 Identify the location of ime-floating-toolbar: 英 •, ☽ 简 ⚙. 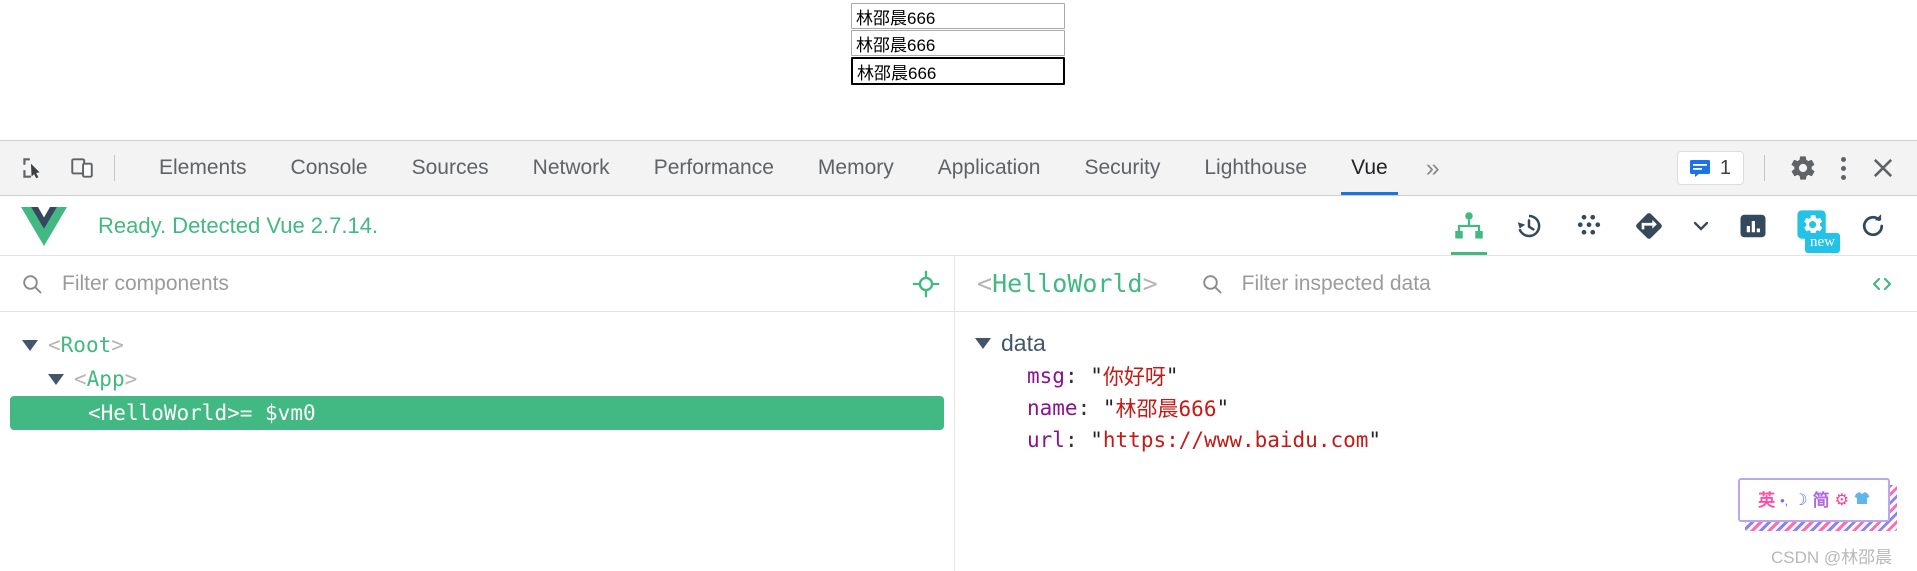
(1817, 504).